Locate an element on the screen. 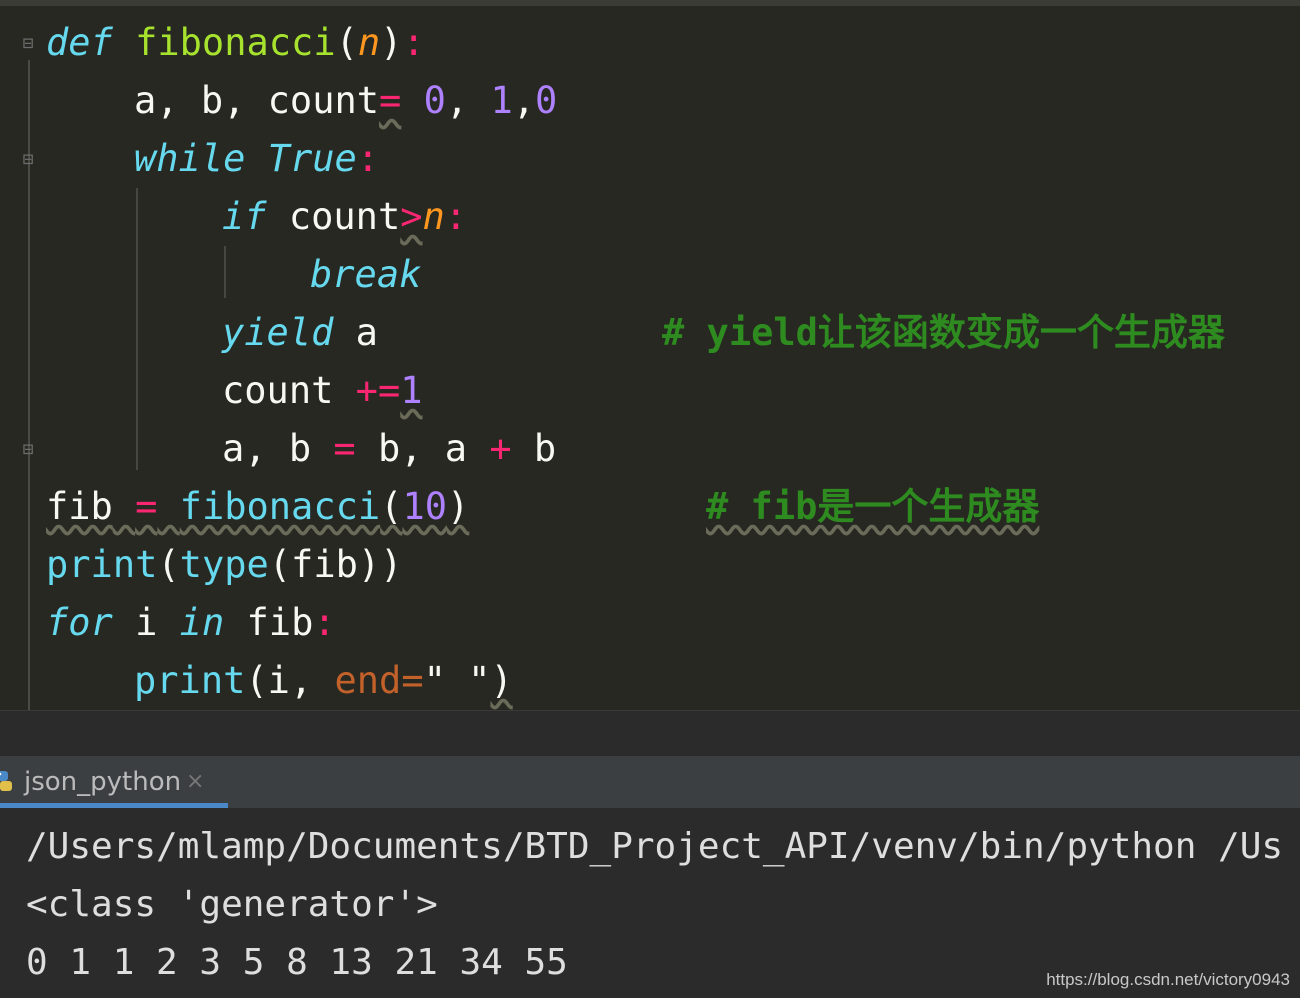 This screenshot has height=998, width=1300. tab-label: json_python is located at coordinates (103, 782).